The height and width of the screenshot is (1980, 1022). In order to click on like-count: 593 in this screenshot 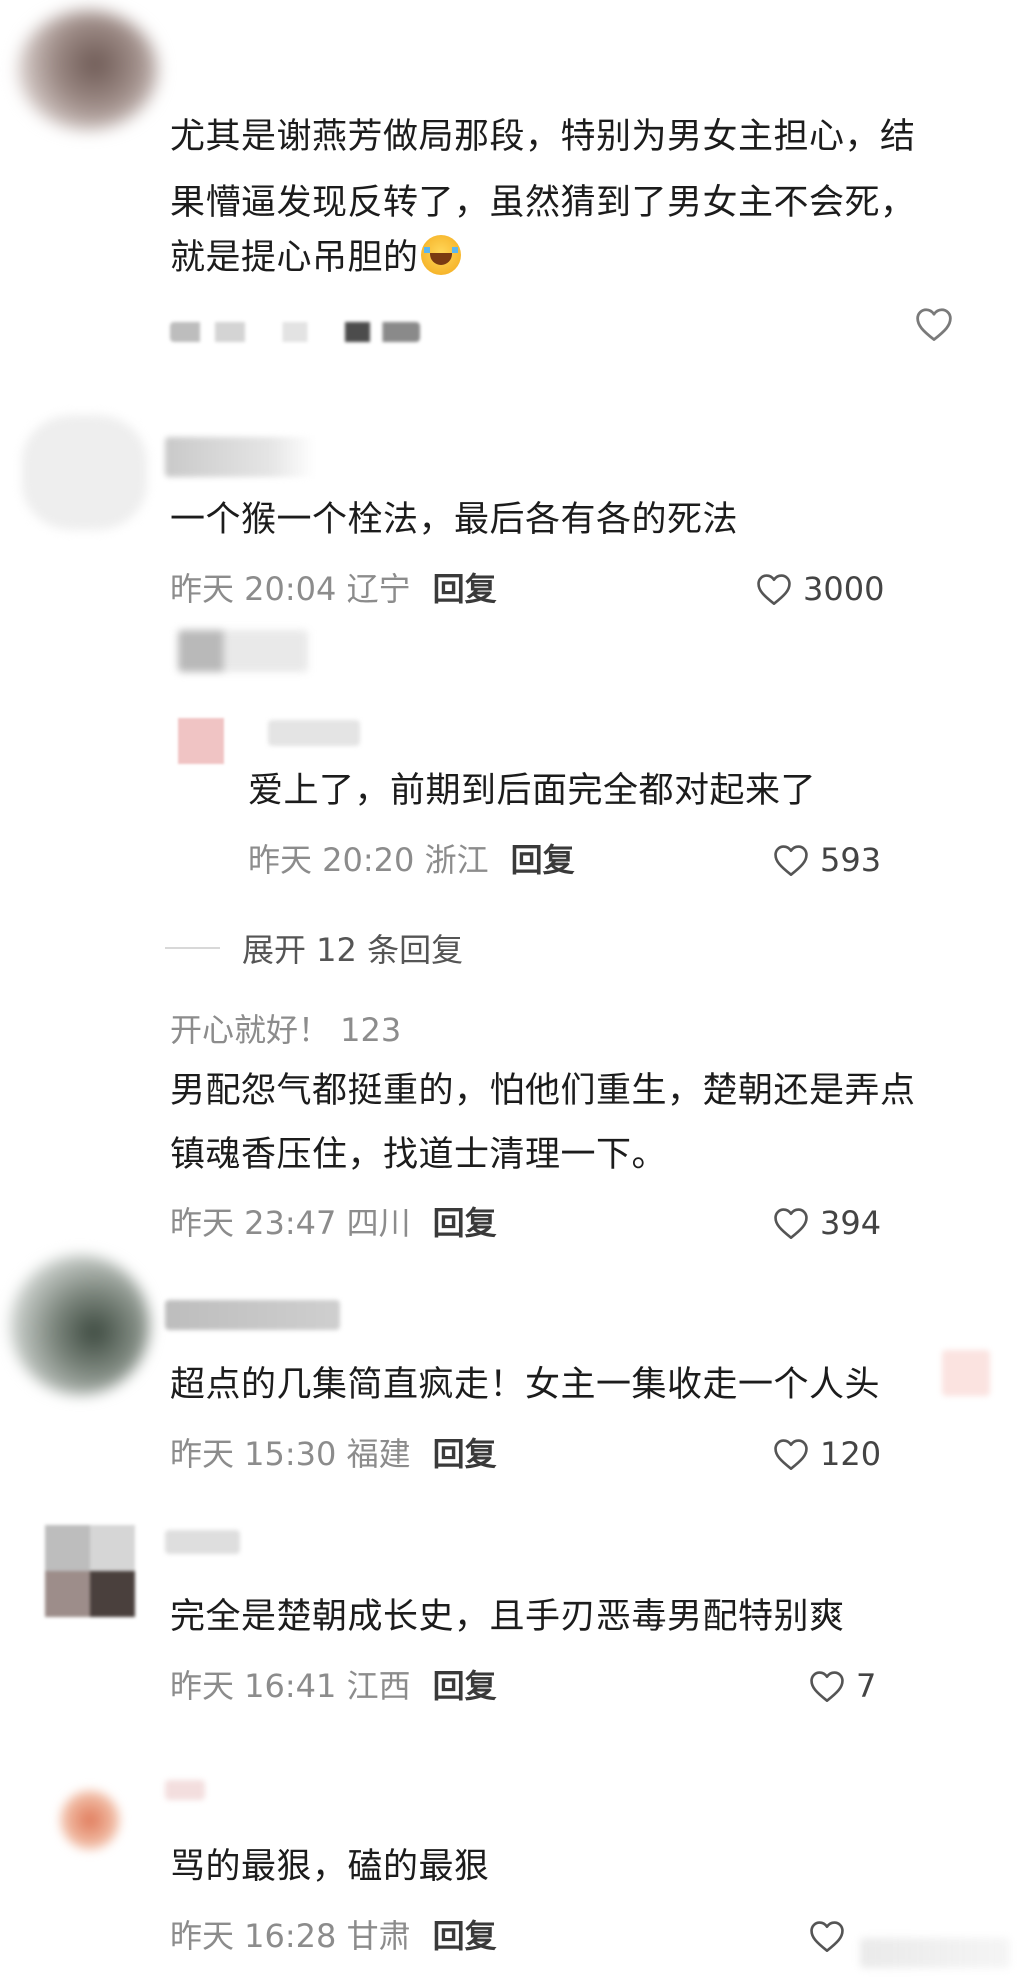, I will do `click(851, 860)`.